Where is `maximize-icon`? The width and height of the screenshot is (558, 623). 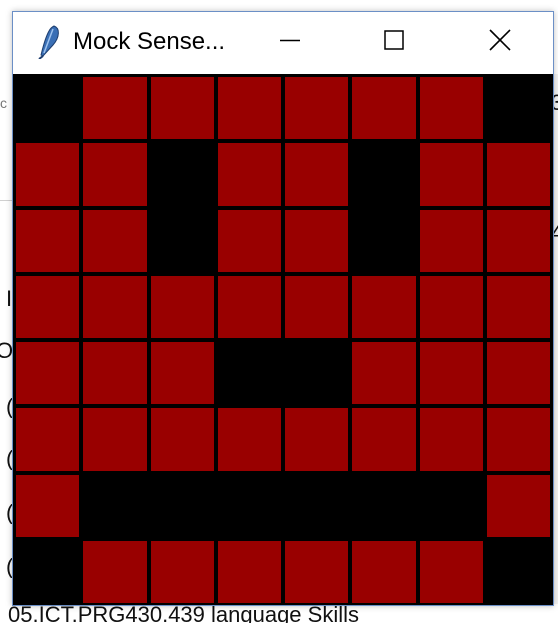
maximize-icon is located at coordinates (394, 40).